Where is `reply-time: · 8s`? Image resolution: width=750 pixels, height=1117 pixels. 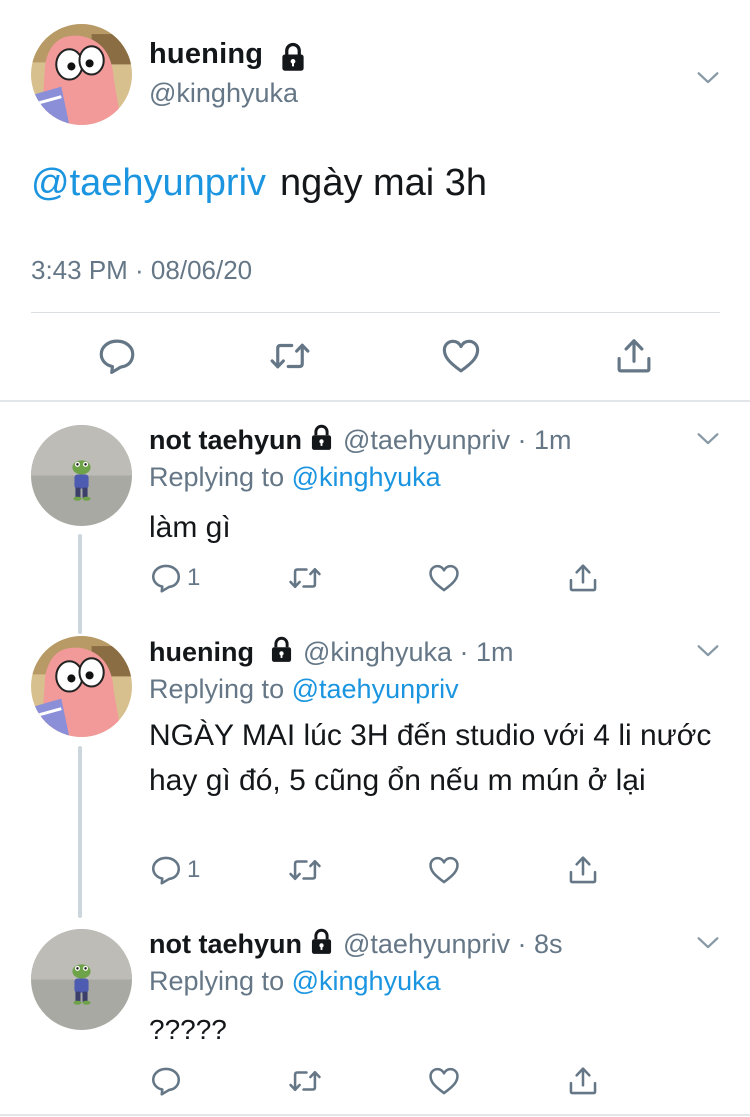
reply-time: · 8s is located at coordinates (540, 944).